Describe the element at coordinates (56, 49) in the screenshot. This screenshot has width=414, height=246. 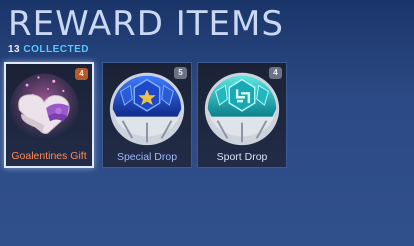
I see `collected-label: COLLECTED` at that location.